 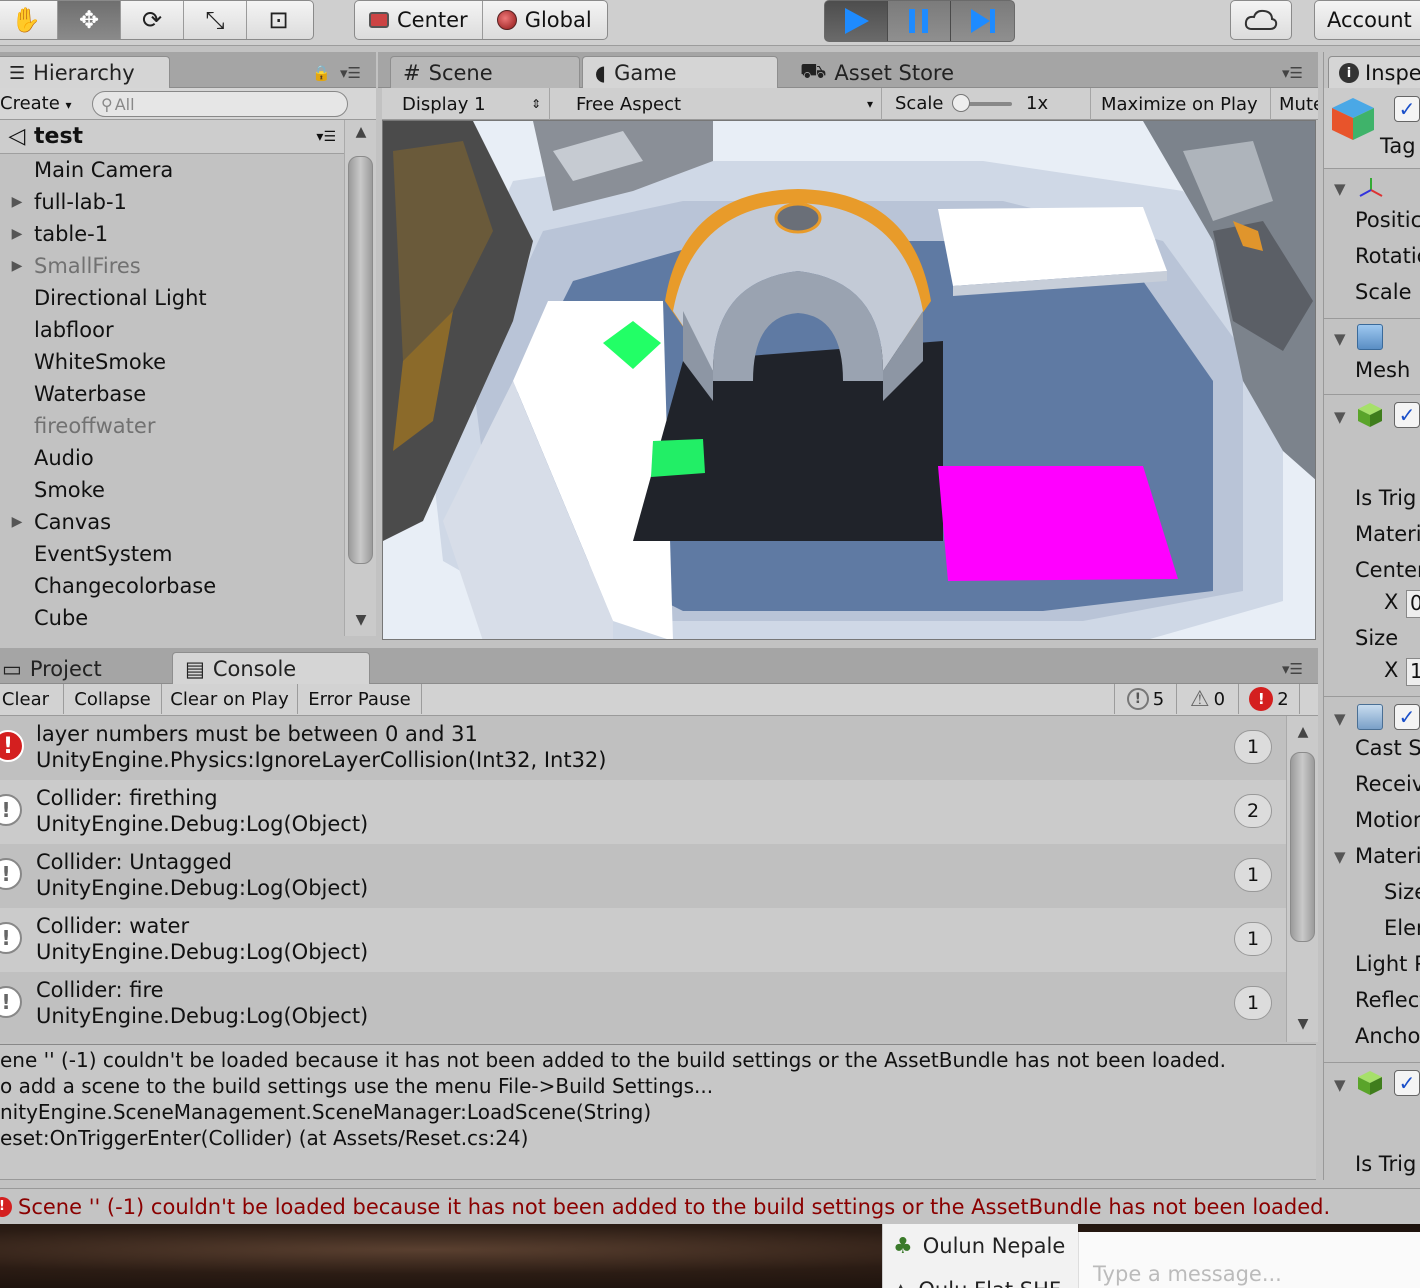 I want to click on pivot-global-button: Global, so click(x=544, y=20).